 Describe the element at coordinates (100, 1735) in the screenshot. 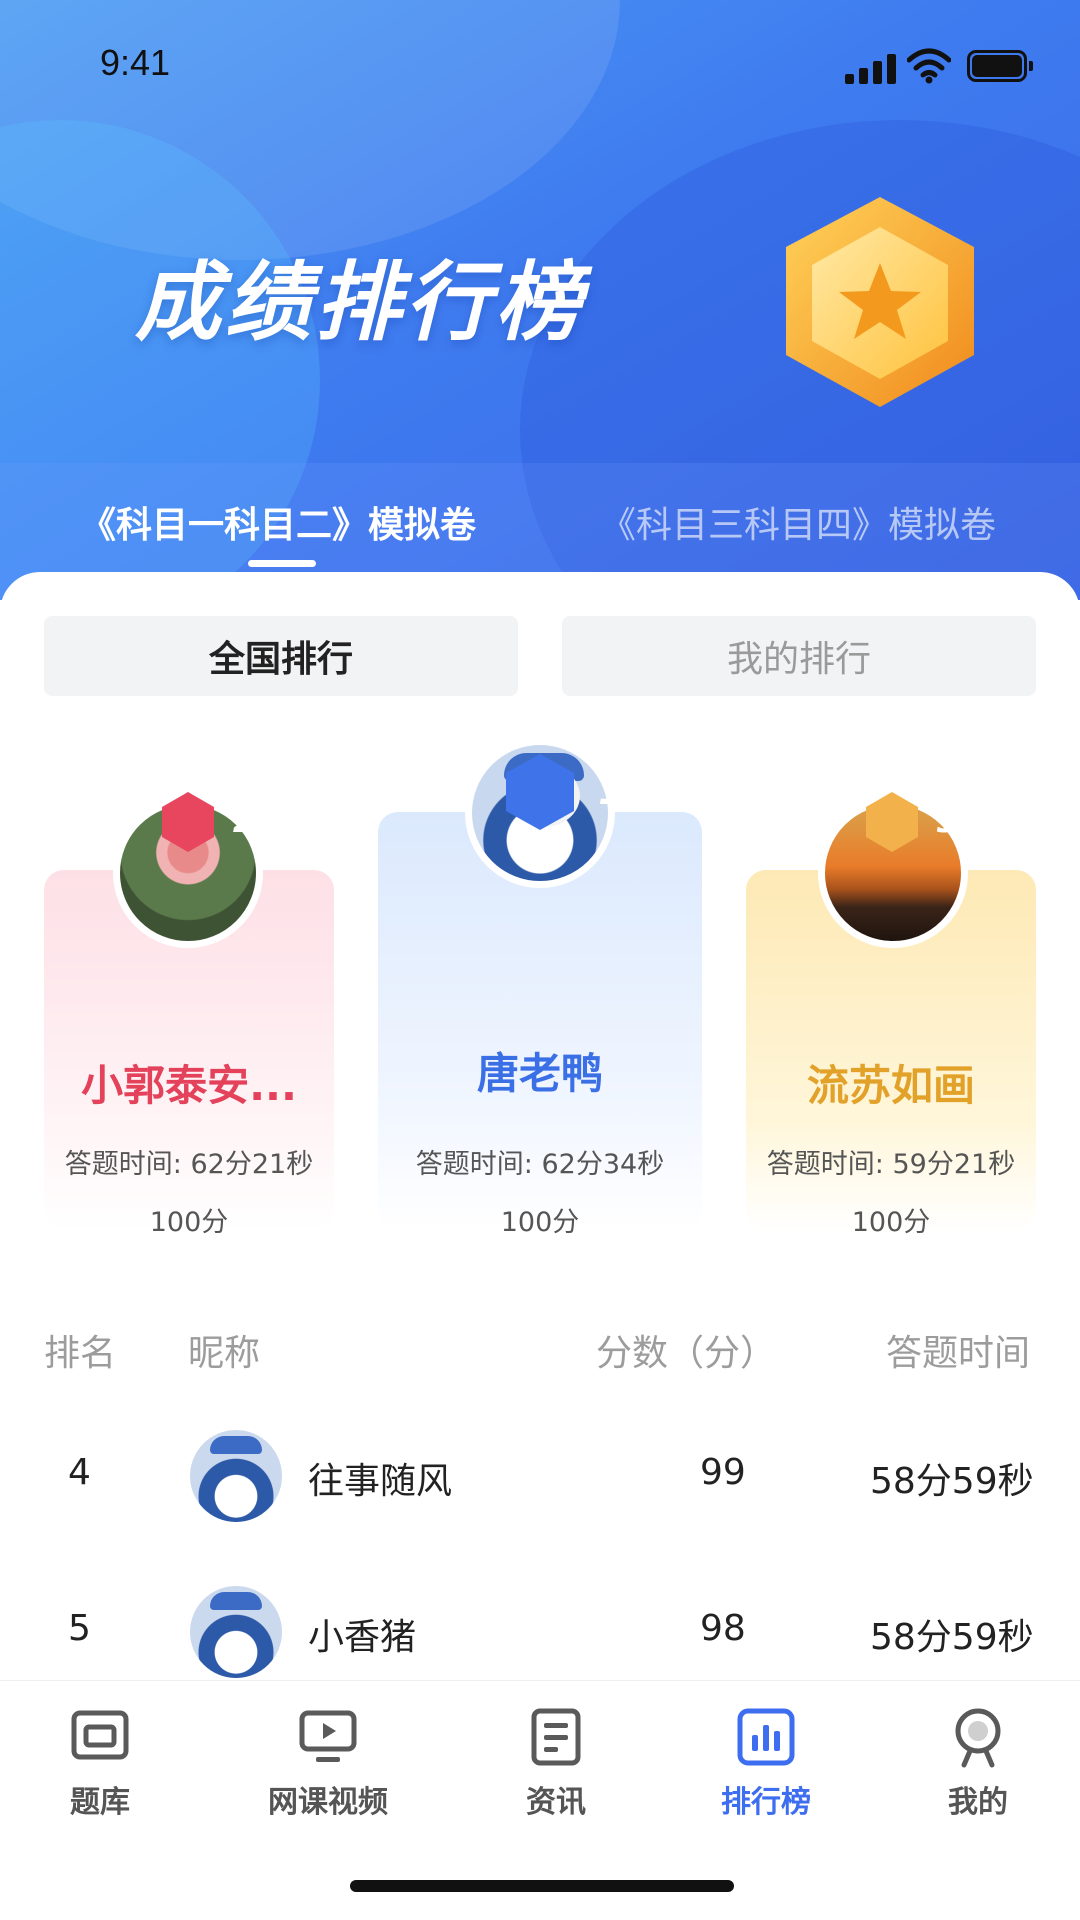

I see `question-bank-icon` at that location.